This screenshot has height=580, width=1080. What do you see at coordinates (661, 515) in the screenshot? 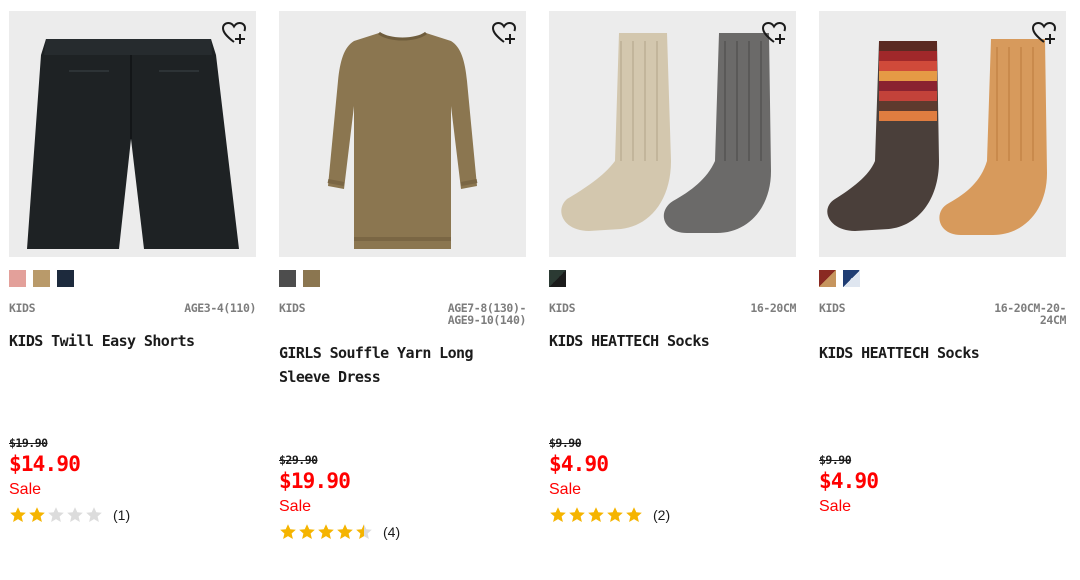
I see `review-count: (2)` at bounding box center [661, 515].